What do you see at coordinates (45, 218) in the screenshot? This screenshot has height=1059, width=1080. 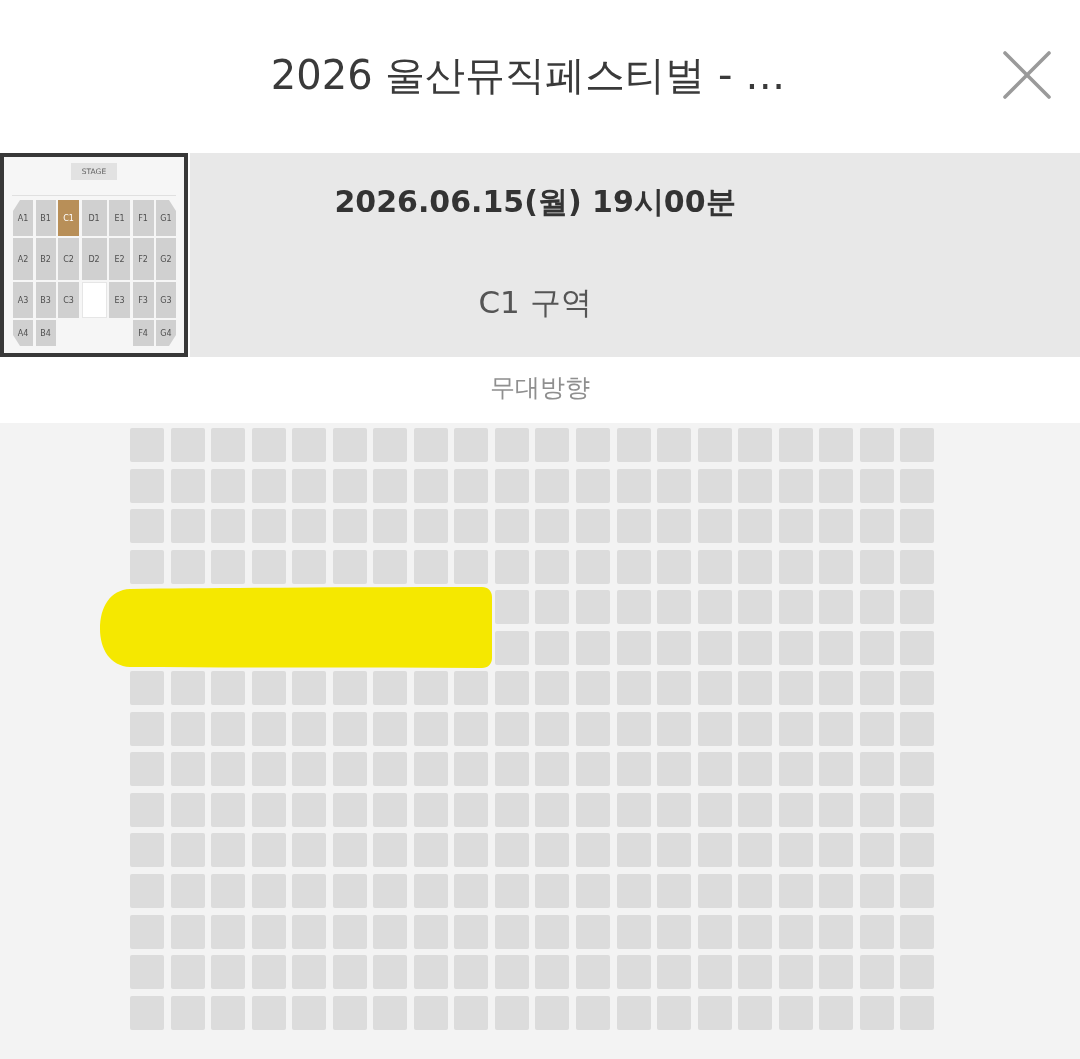 I see `seat-section: B1` at bounding box center [45, 218].